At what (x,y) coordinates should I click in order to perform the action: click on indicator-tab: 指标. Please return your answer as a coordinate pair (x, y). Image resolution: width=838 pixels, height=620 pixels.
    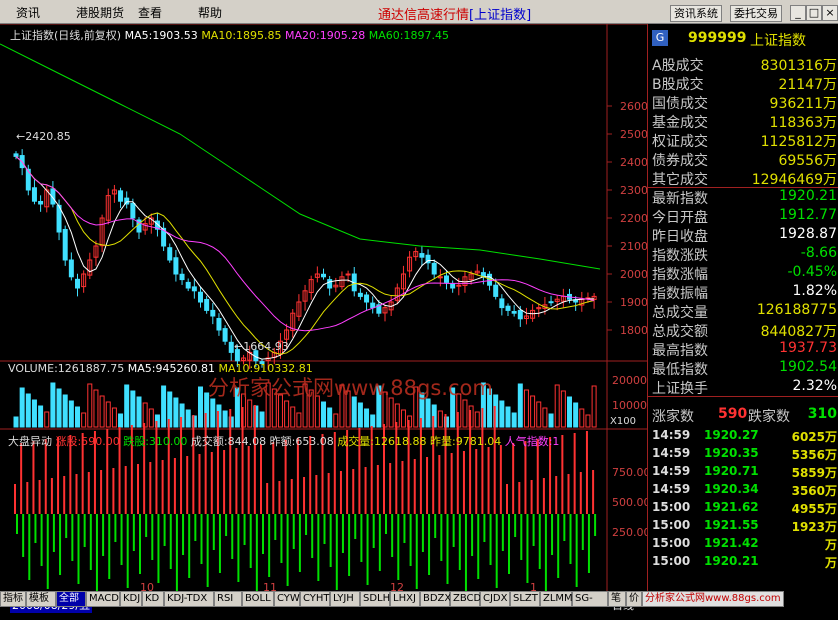
    Looking at the image, I should click on (13, 599).